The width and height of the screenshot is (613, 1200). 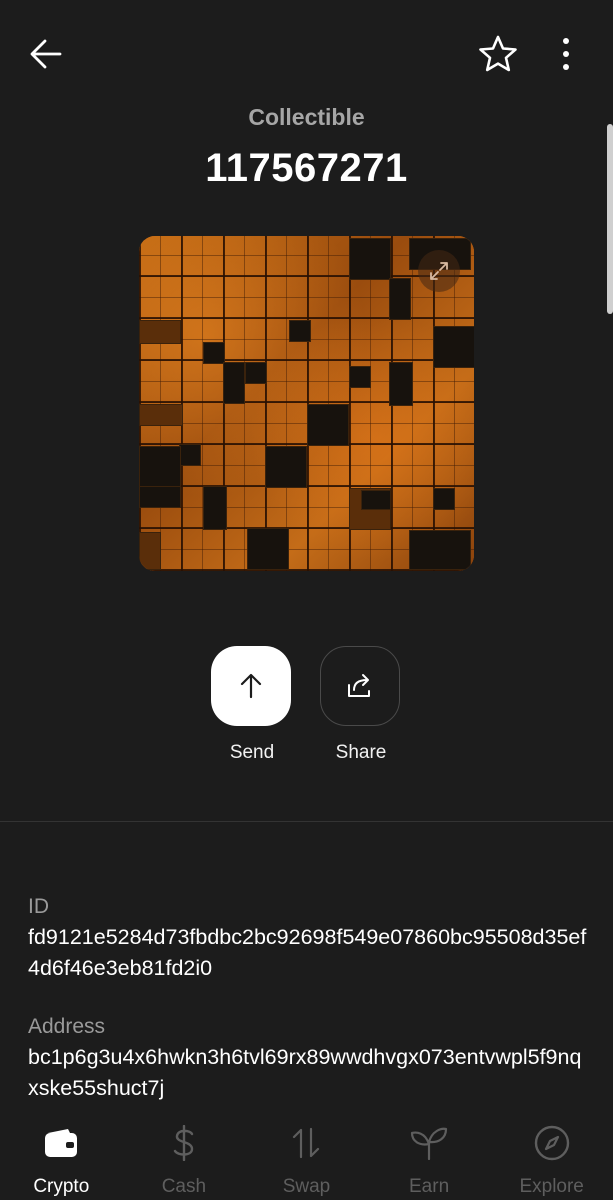 I want to click on share-icon, so click(x=359, y=685).